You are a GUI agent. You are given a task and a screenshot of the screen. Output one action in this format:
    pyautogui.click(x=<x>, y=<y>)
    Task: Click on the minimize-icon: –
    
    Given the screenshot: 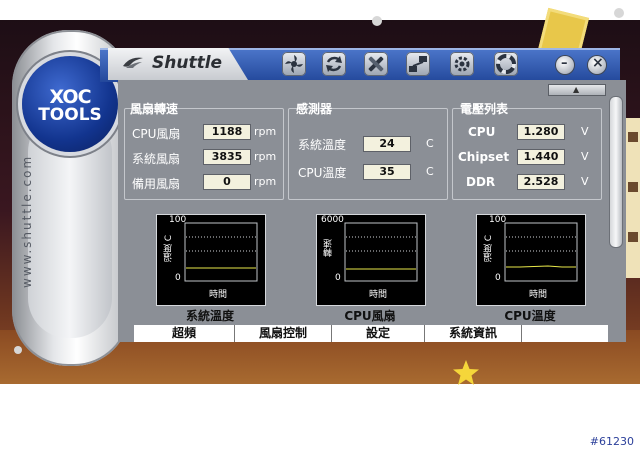 What is the action you would take?
    pyautogui.click(x=564, y=63)
    